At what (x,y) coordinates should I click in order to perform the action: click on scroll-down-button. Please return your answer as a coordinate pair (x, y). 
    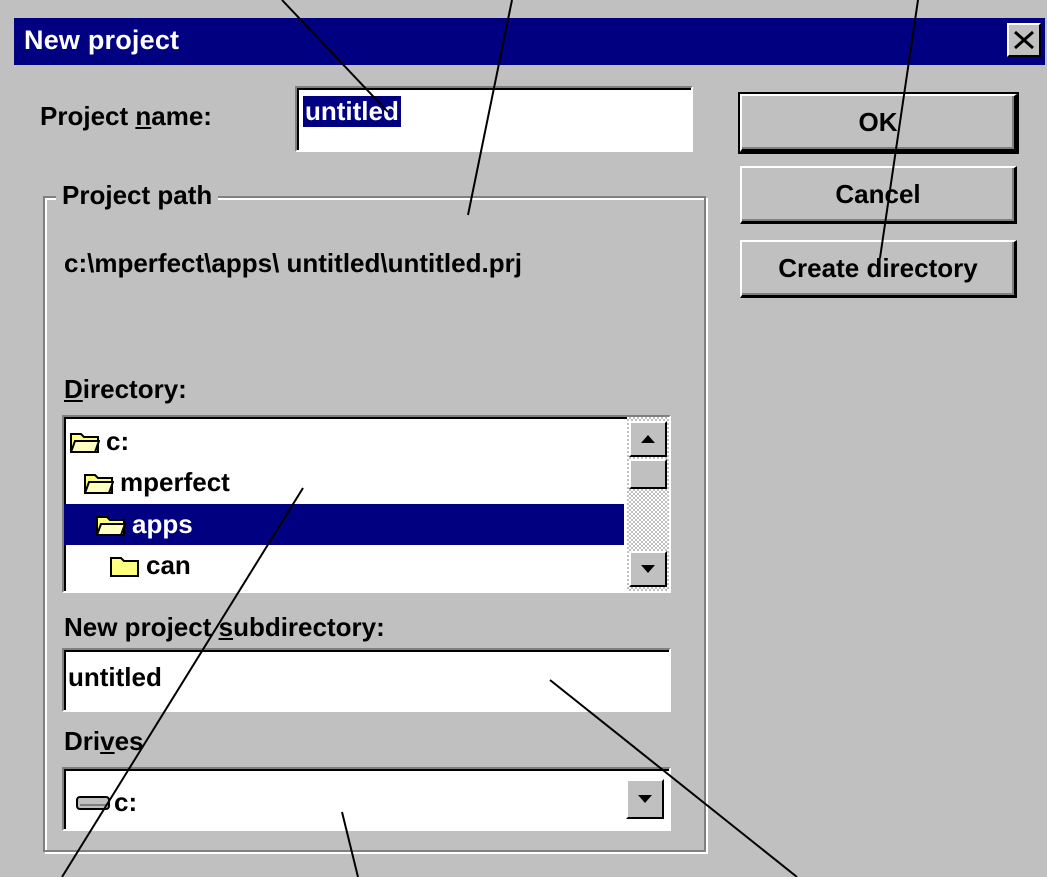
    Looking at the image, I should click on (648, 569).